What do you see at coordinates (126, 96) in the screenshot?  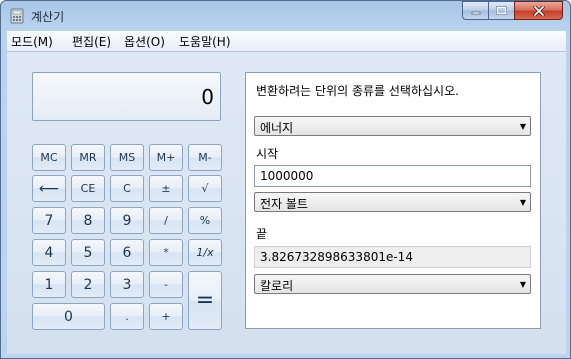 I see `calculator-display: 0` at bounding box center [126, 96].